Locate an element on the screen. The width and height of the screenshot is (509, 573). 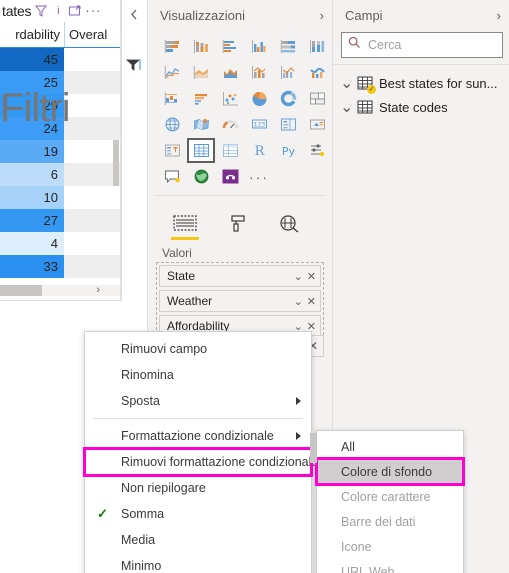
filled-map-icon is located at coordinates (201, 124).